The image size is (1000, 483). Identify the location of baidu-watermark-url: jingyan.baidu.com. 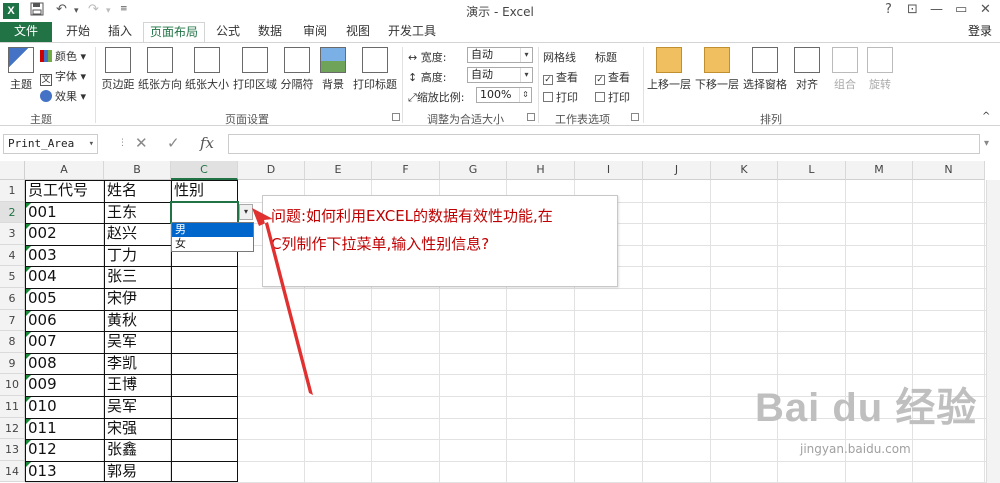
(855, 449).